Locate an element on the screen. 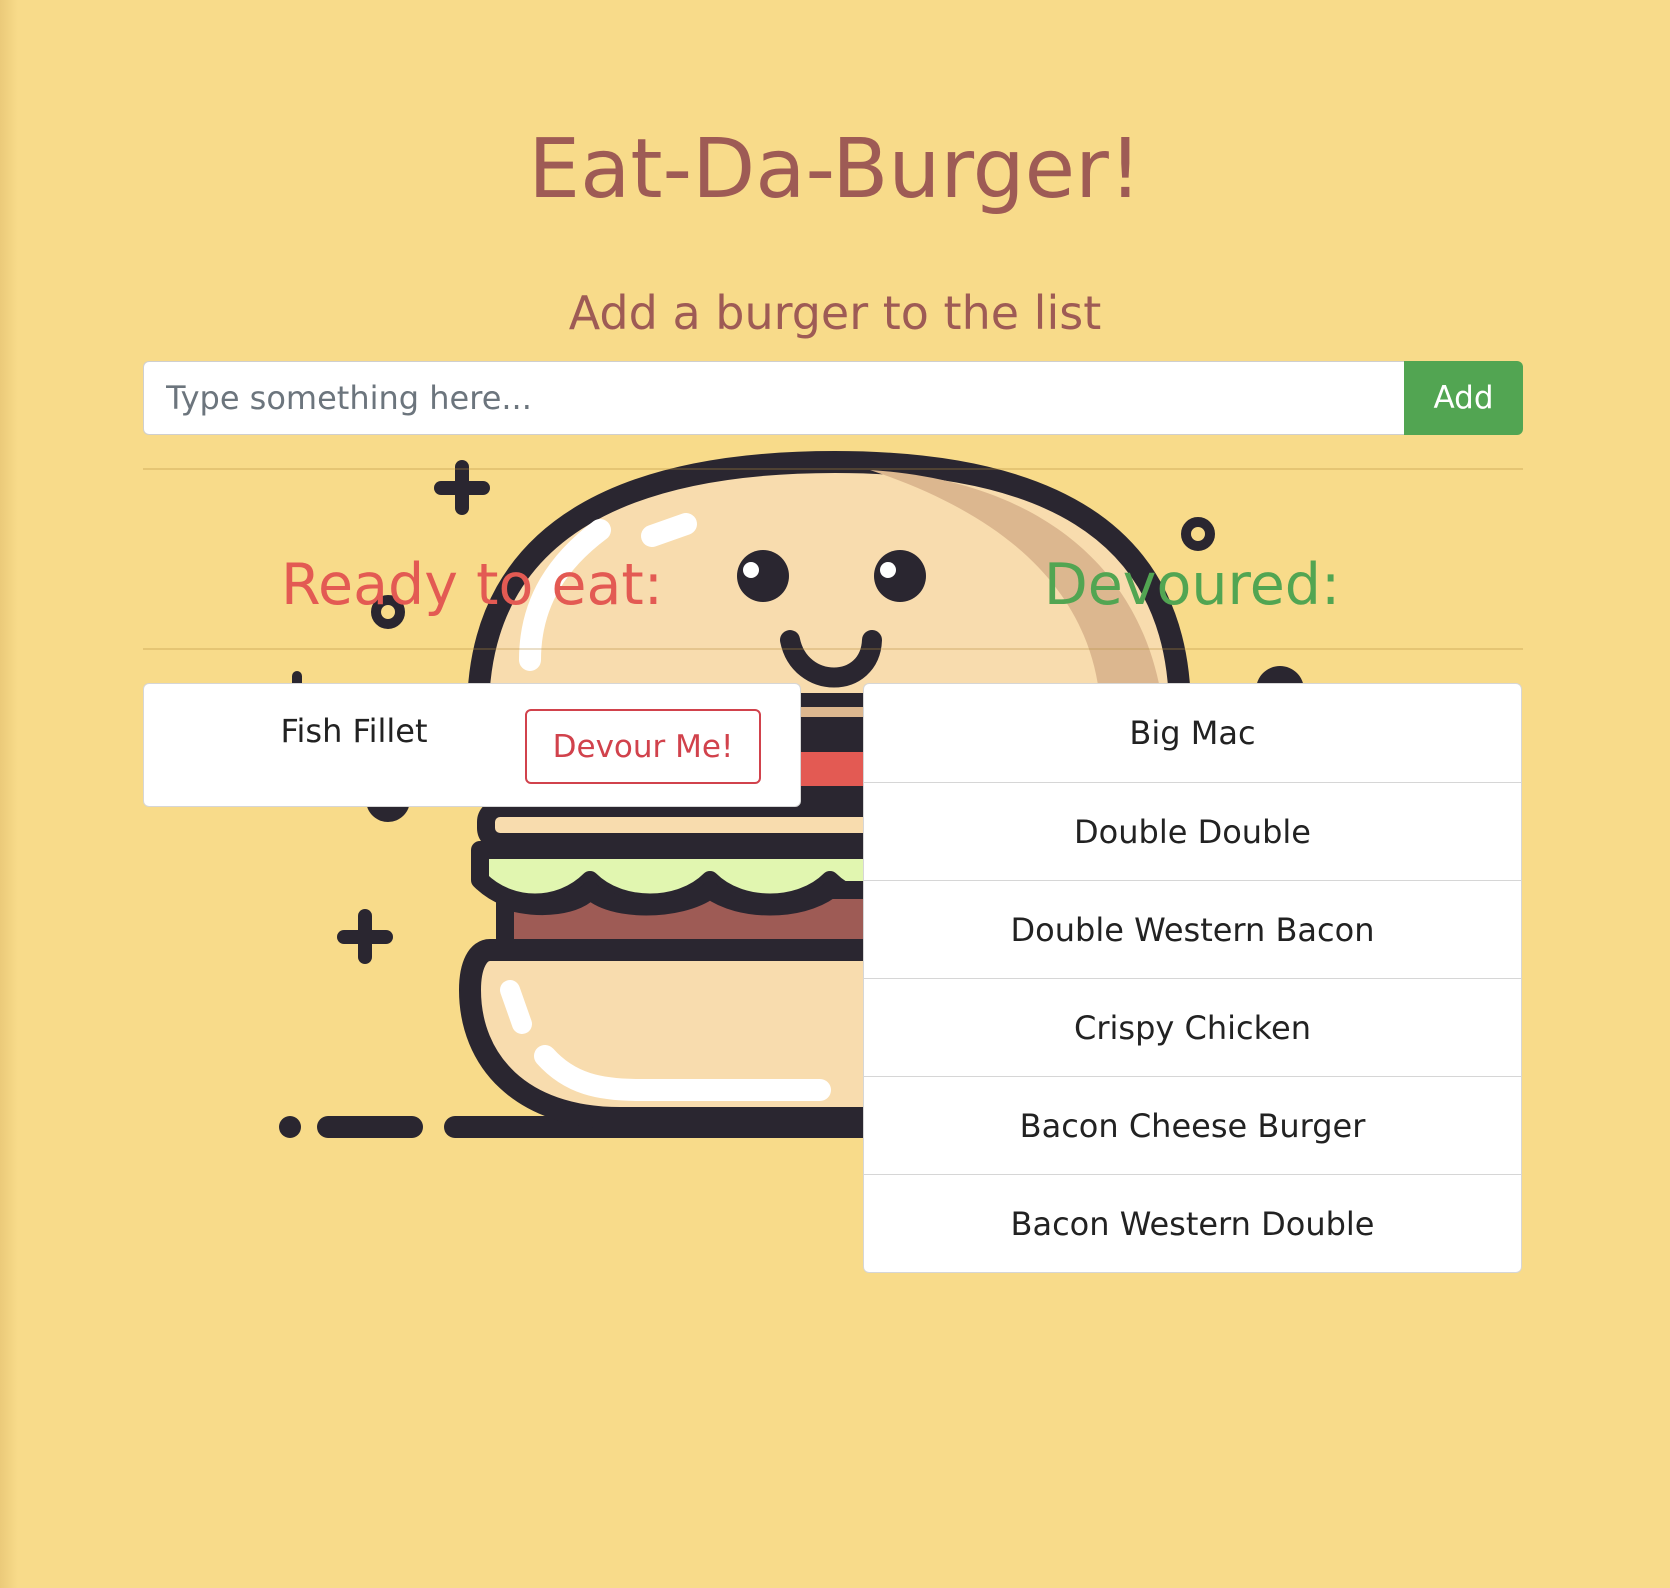 The width and height of the screenshot is (1670, 1588). devoured-list-item: Double Western Bacon is located at coordinates (1192, 929).